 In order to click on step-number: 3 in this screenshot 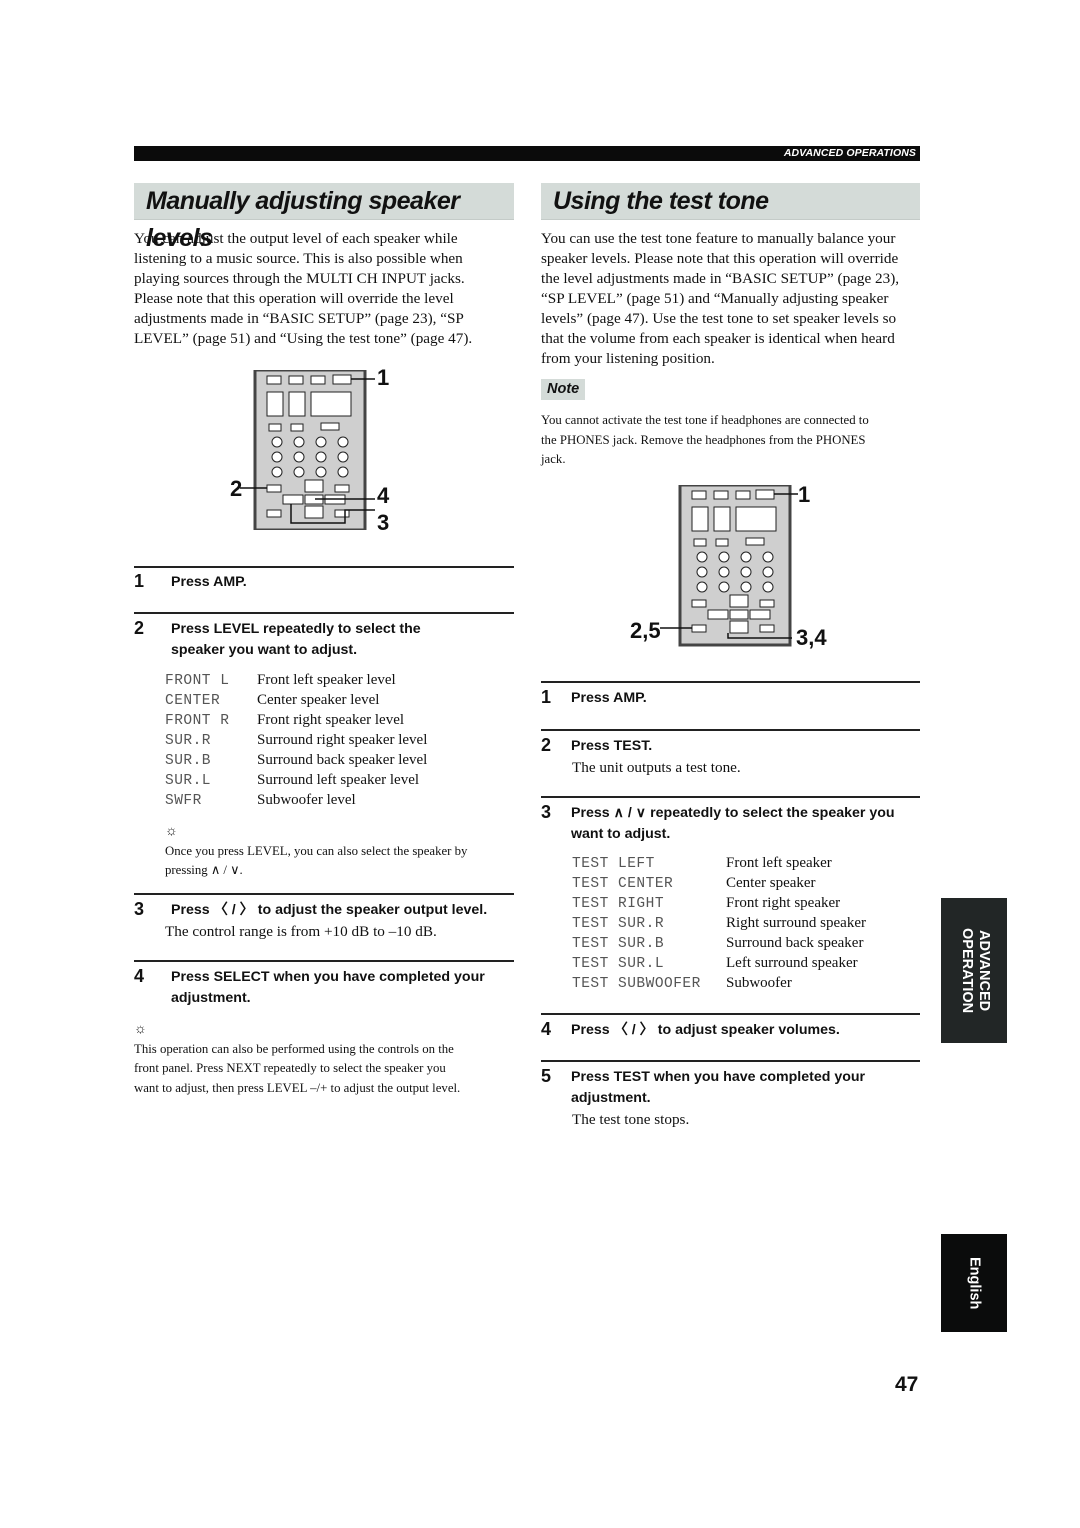, I will do `click(139, 909)`.